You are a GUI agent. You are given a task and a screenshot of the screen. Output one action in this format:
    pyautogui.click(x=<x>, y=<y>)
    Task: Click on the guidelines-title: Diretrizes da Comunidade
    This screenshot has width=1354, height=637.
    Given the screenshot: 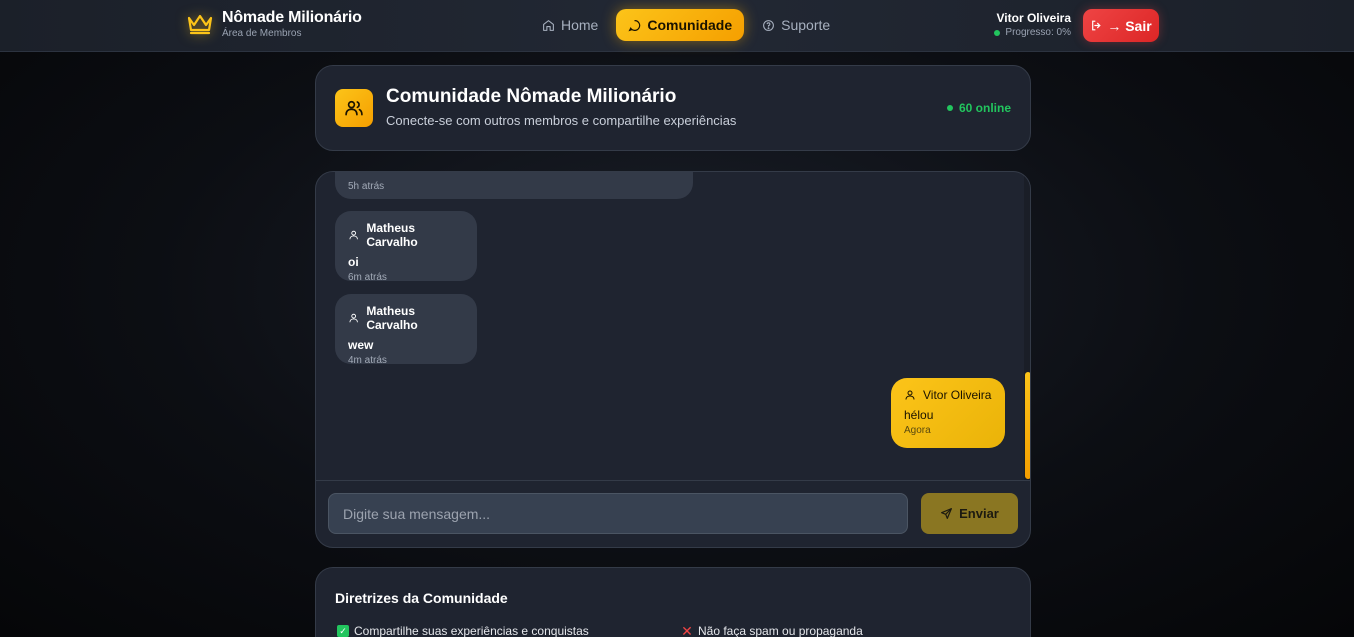 What is the action you would take?
    pyautogui.click(x=421, y=598)
    